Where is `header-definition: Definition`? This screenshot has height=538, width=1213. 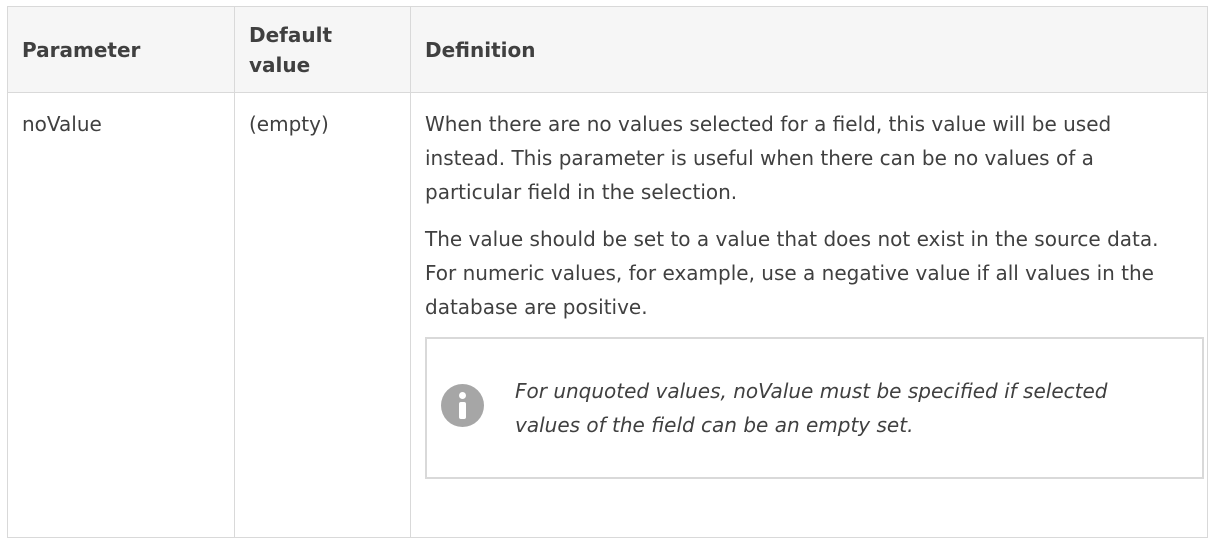 header-definition: Definition is located at coordinates (809, 49).